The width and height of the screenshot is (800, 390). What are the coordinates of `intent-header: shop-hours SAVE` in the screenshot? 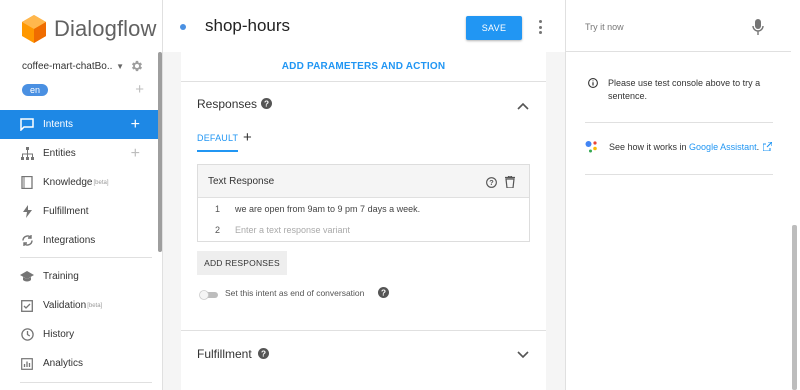 It's located at (364, 26).